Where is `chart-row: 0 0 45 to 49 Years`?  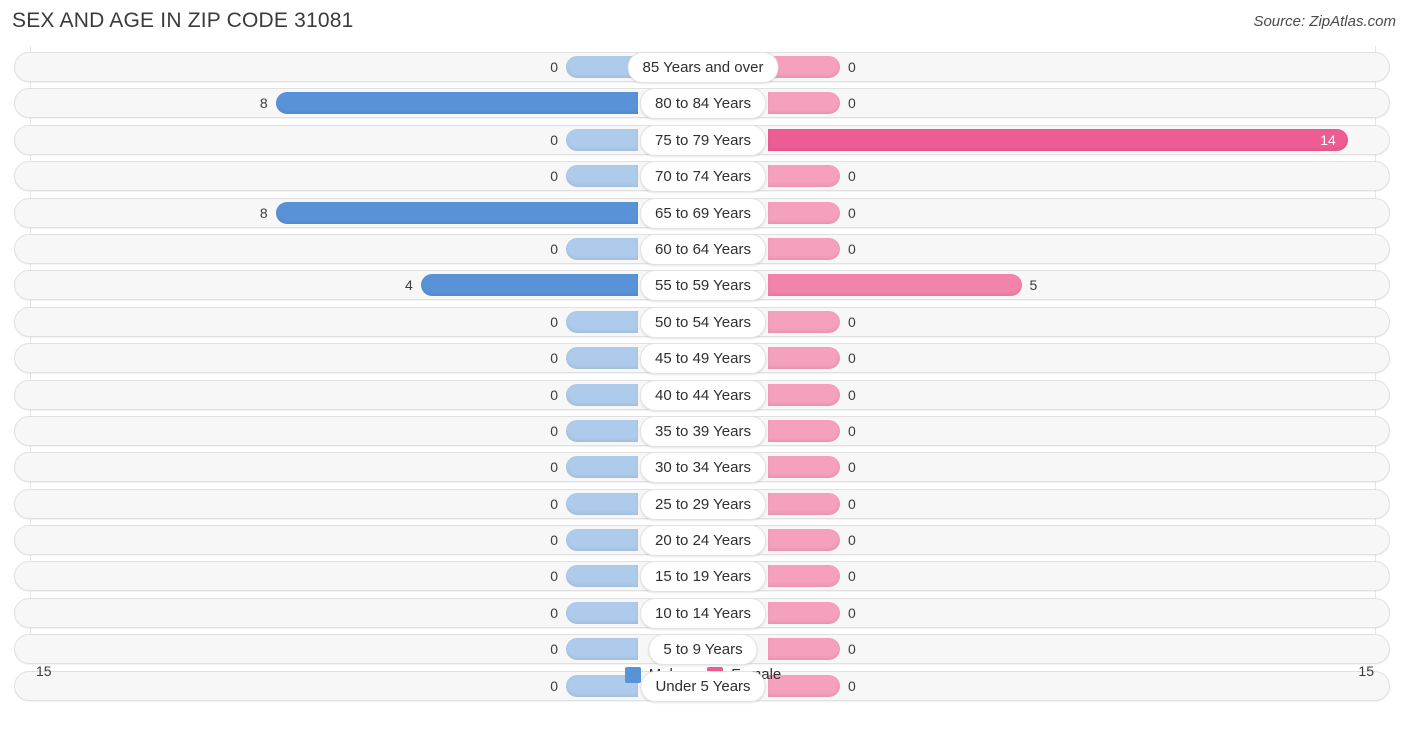 chart-row: 0 0 45 to 49 Years is located at coordinates (703, 359).